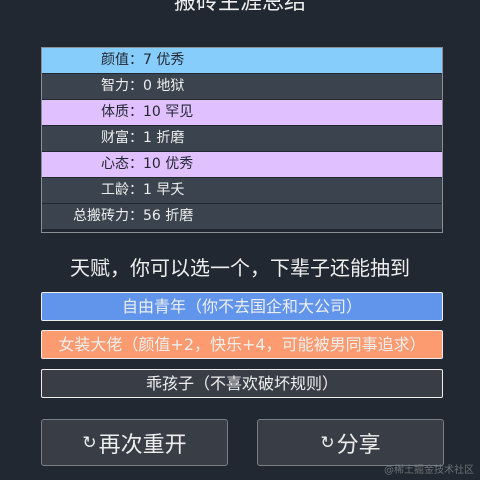 The height and width of the screenshot is (480, 480). Describe the element at coordinates (115, 164) in the screenshot. I see `stat-label: 心态` at that location.